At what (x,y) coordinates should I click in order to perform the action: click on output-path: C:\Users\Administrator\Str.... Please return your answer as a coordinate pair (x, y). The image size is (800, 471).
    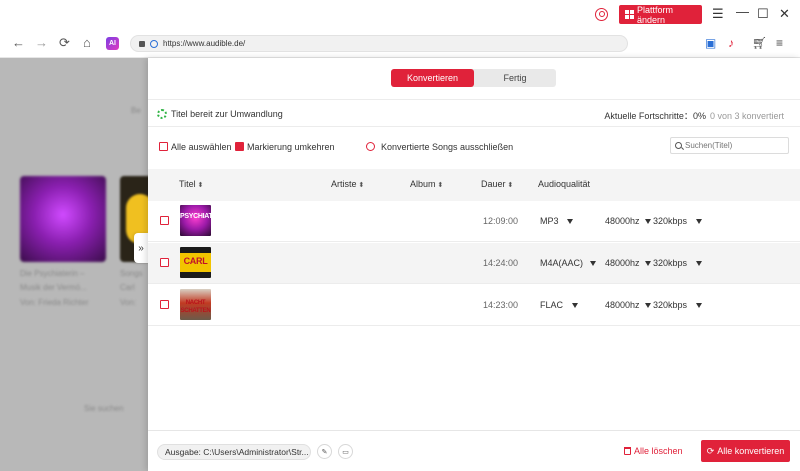
    Looking at the image, I should click on (256, 452).